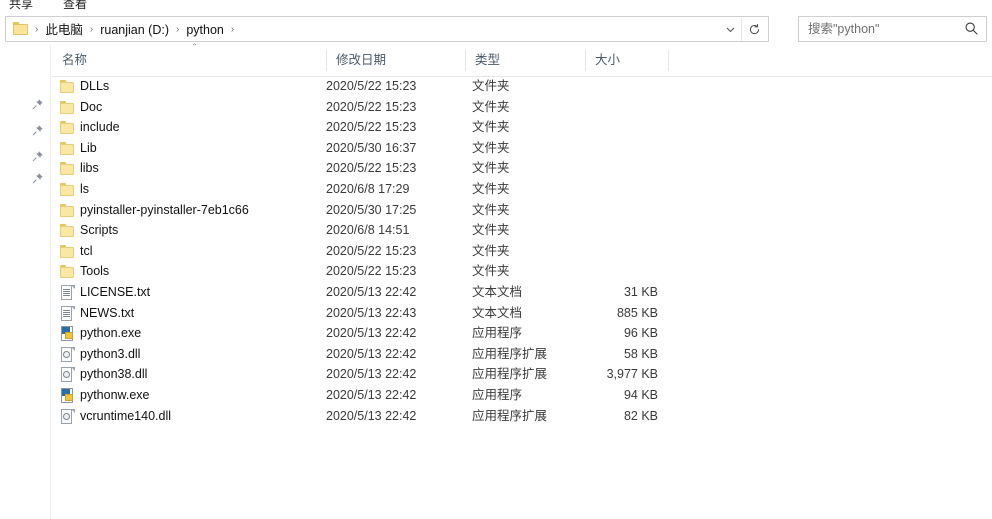 The width and height of the screenshot is (992, 519). What do you see at coordinates (111, 333) in the screenshot?
I see `file-name: python.exe` at bounding box center [111, 333].